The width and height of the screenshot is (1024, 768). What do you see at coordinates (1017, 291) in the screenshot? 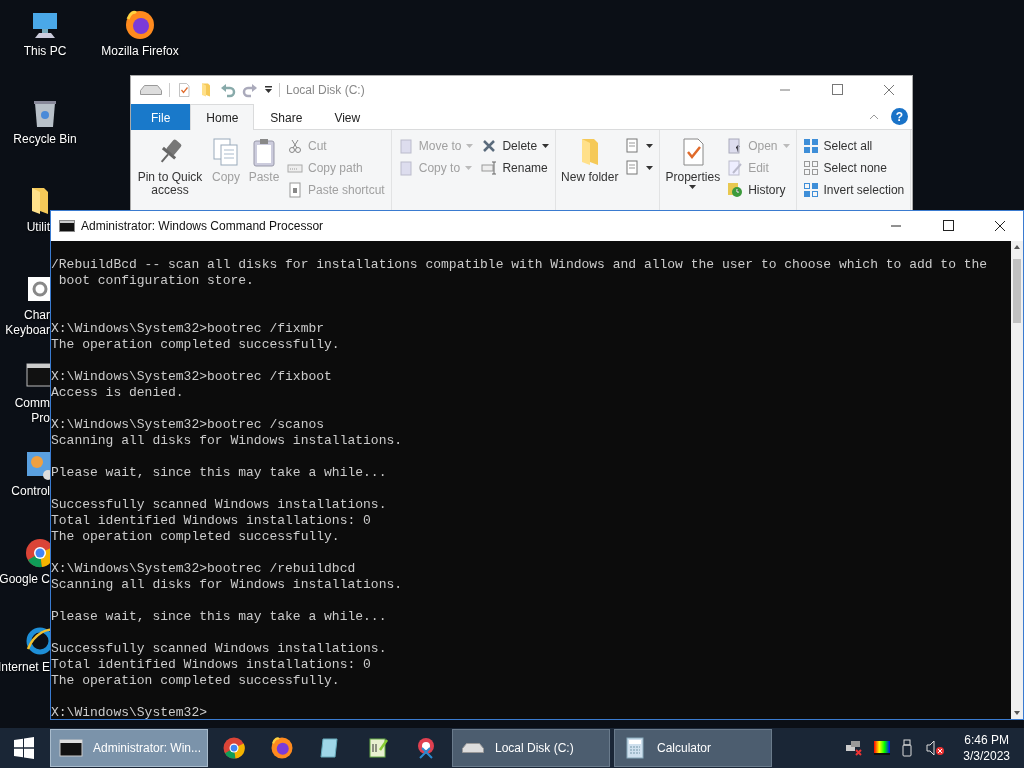
I see `scroll-thumb` at bounding box center [1017, 291].